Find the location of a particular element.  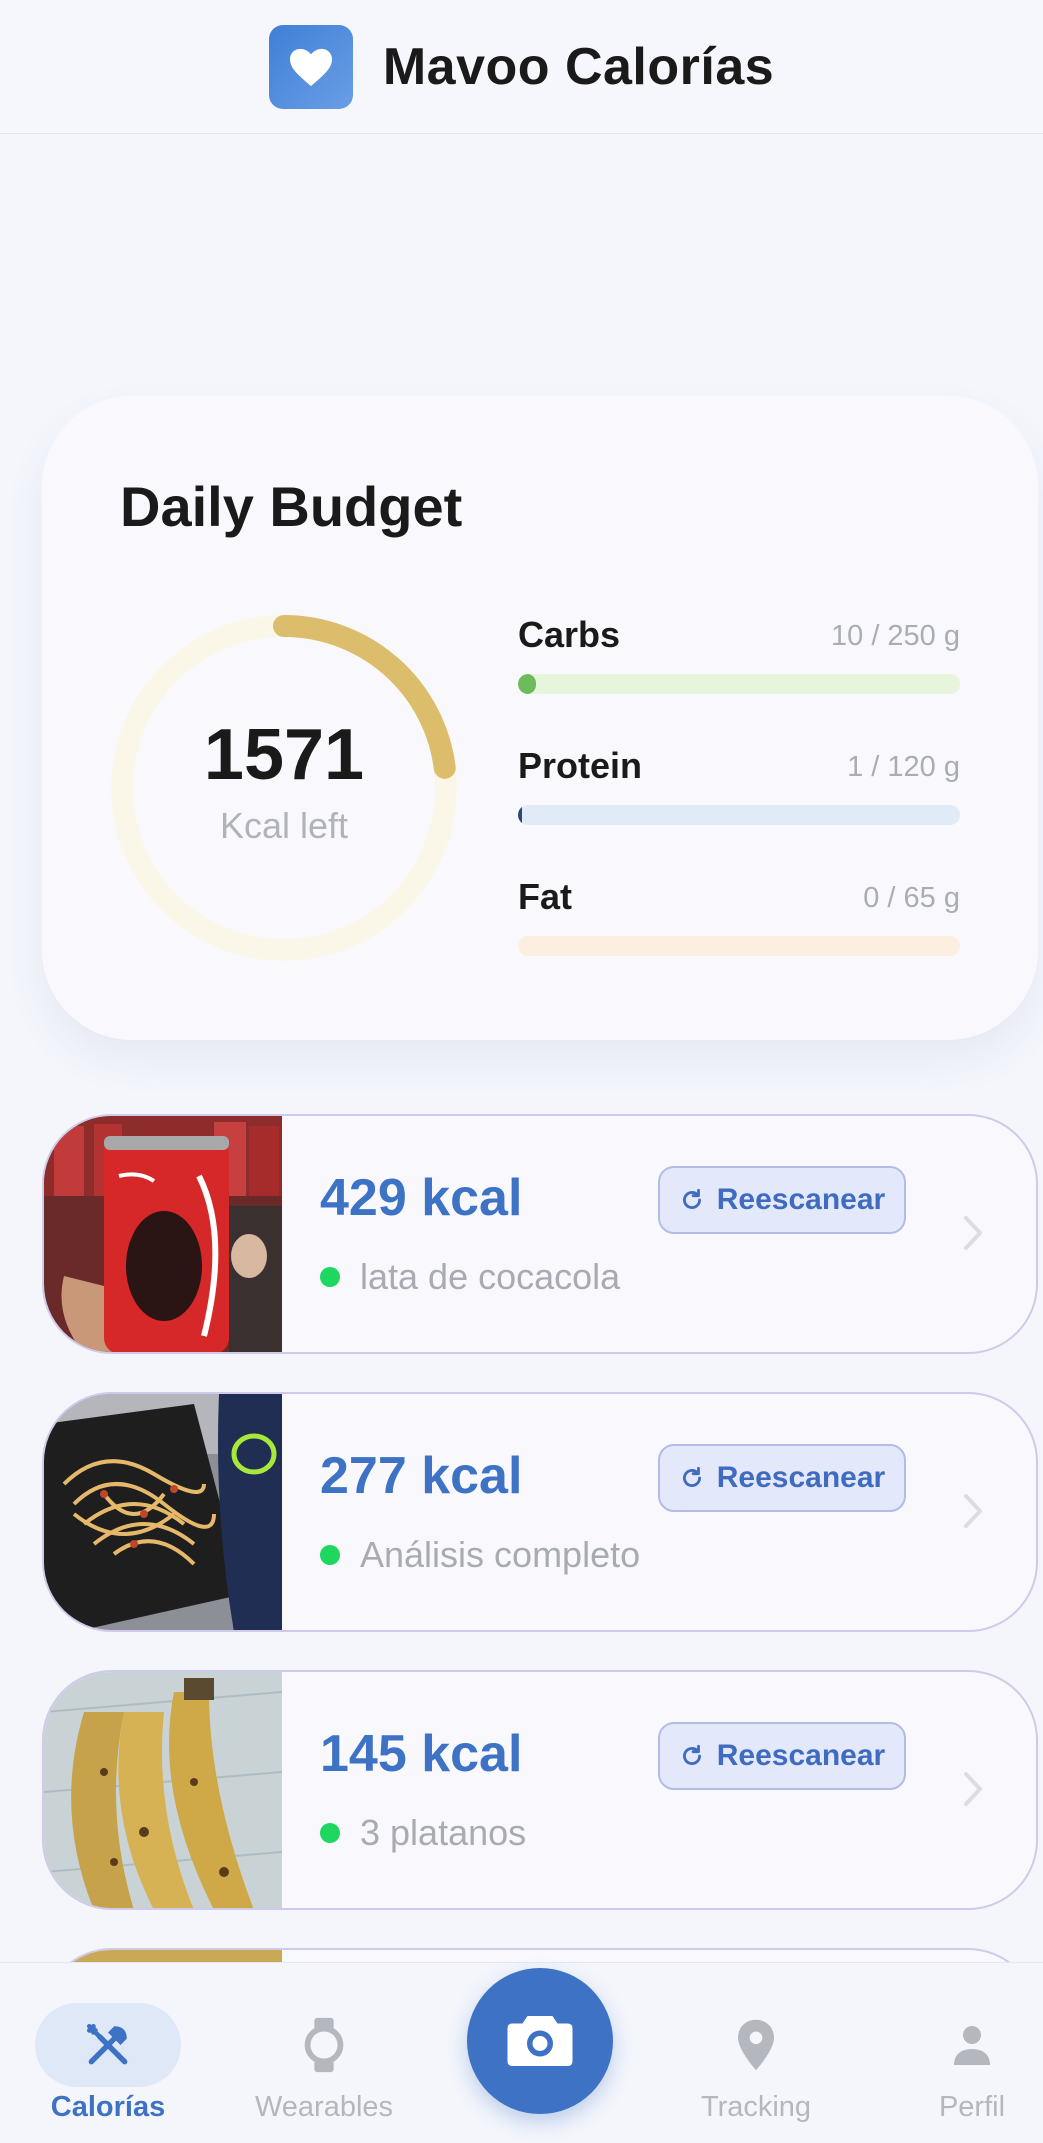

soda-can-photo is located at coordinates (163, 1234).